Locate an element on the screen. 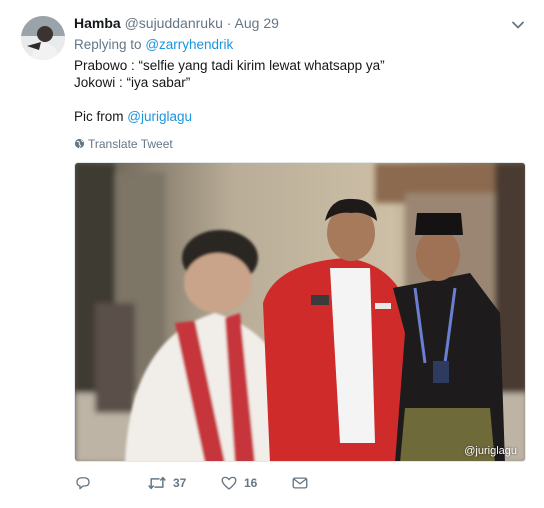 This screenshot has height=508, width=544. tweet-actions: 37 16 is located at coordinates (224, 484).